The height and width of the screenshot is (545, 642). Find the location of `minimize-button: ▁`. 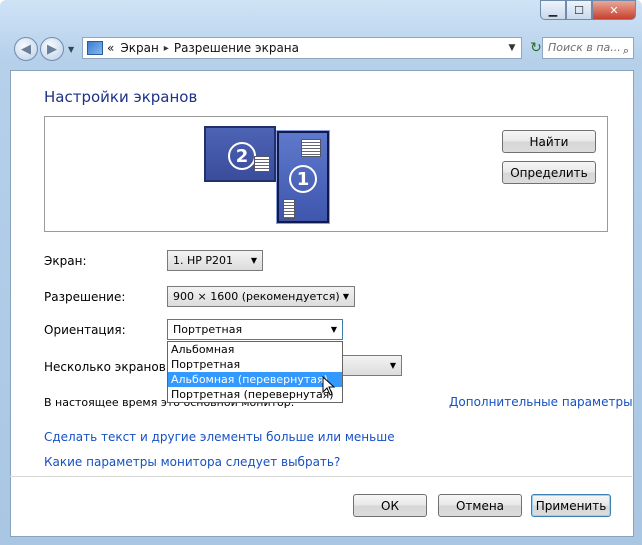

minimize-button: ▁ is located at coordinates (553, 10).